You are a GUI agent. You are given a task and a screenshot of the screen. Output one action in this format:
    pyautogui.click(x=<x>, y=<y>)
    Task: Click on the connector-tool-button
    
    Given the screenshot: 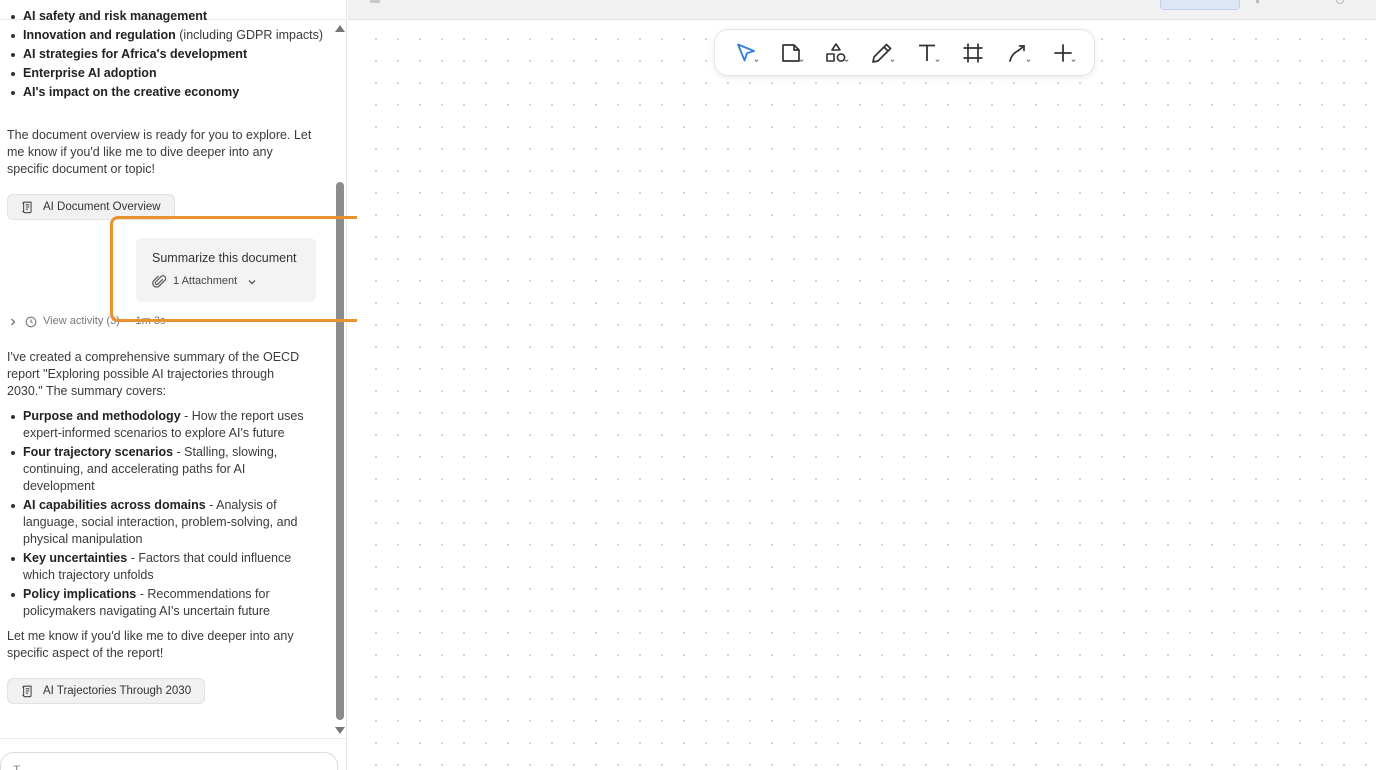 What is the action you would take?
    pyautogui.click(x=1018, y=53)
    